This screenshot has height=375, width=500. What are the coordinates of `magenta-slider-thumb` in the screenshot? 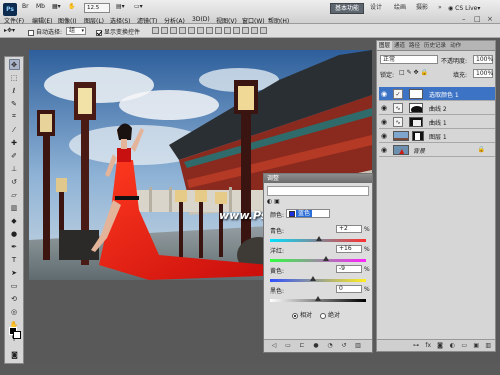 It's located at (325, 258).